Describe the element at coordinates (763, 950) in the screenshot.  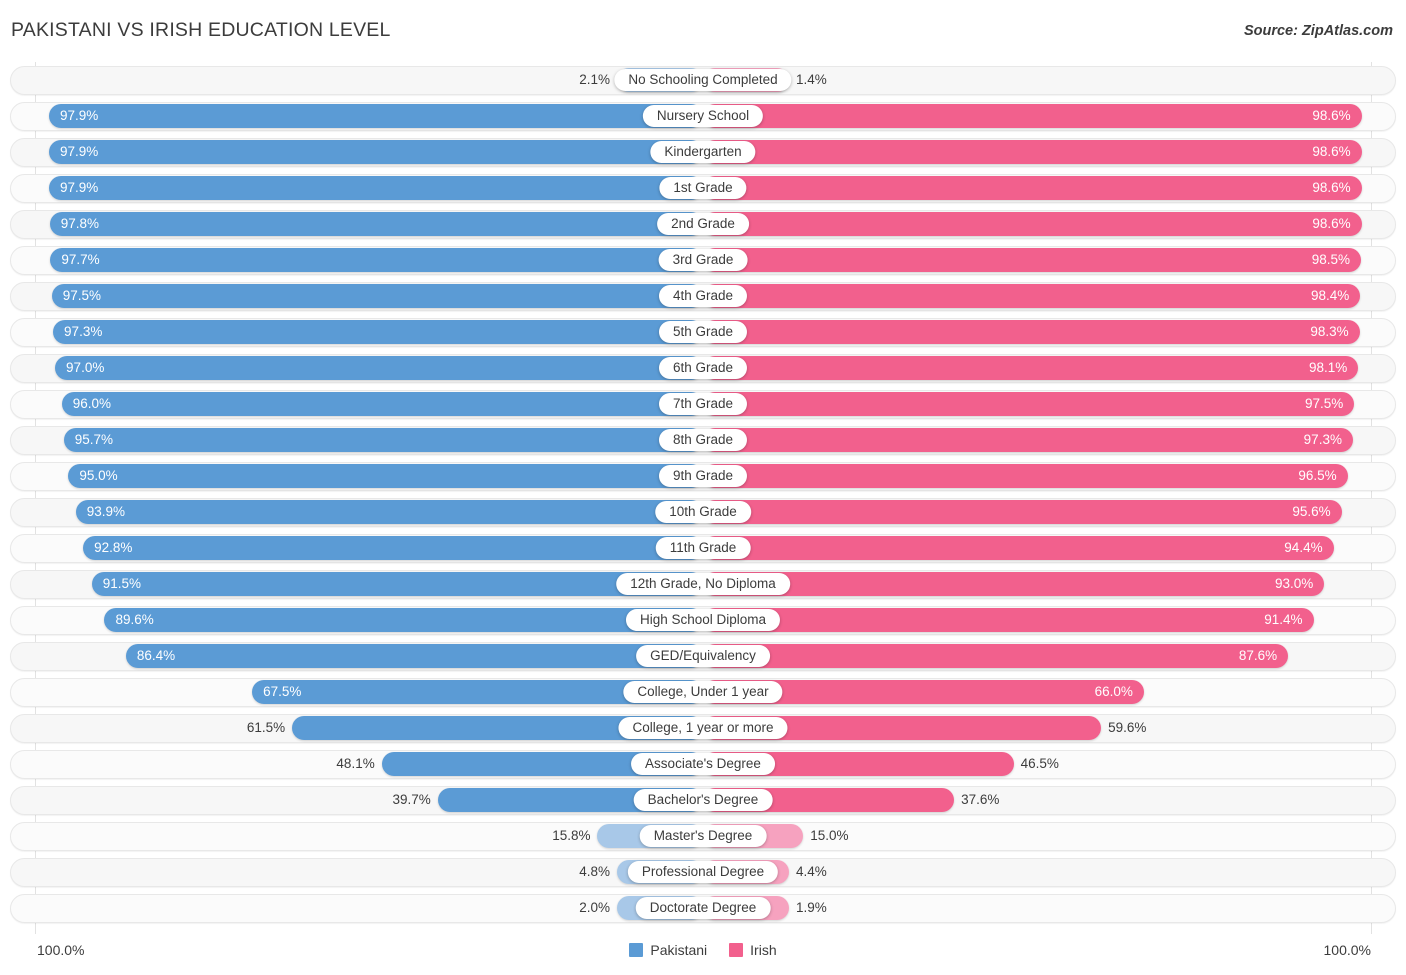
I see `legend-label-irish: Irish` at that location.